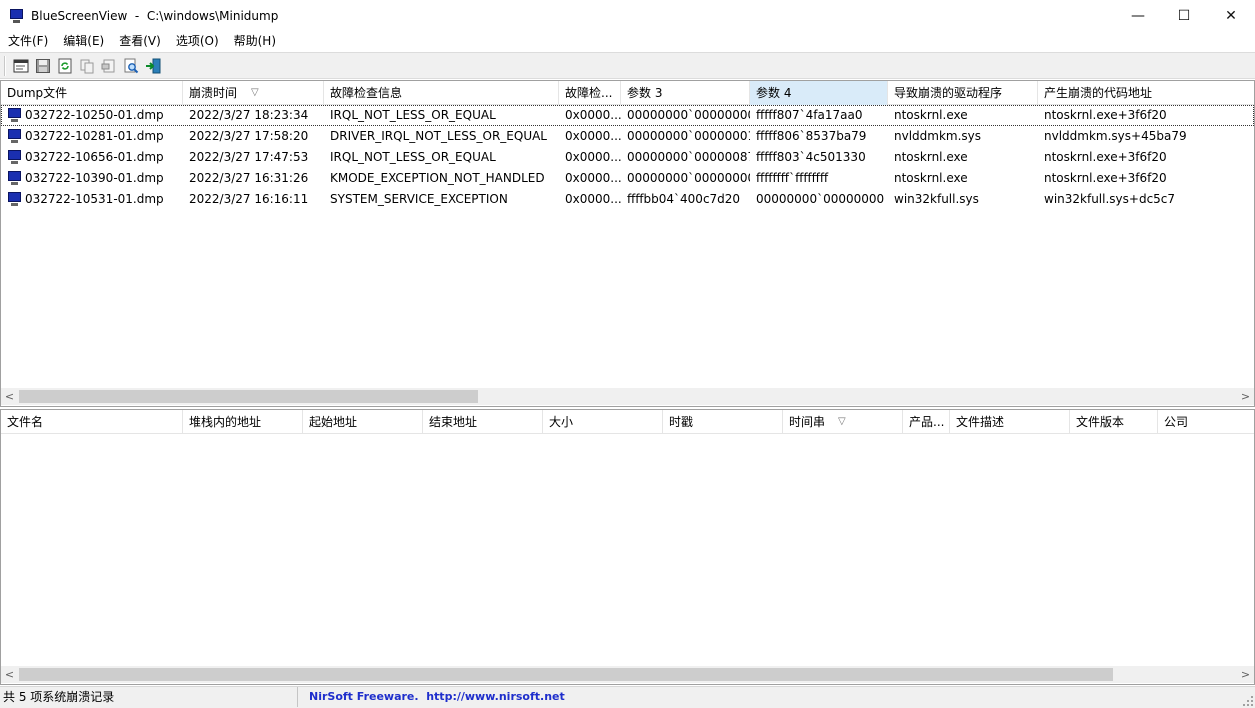 This screenshot has height=708, width=1255. I want to click on copy-icon, so click(87, 66).